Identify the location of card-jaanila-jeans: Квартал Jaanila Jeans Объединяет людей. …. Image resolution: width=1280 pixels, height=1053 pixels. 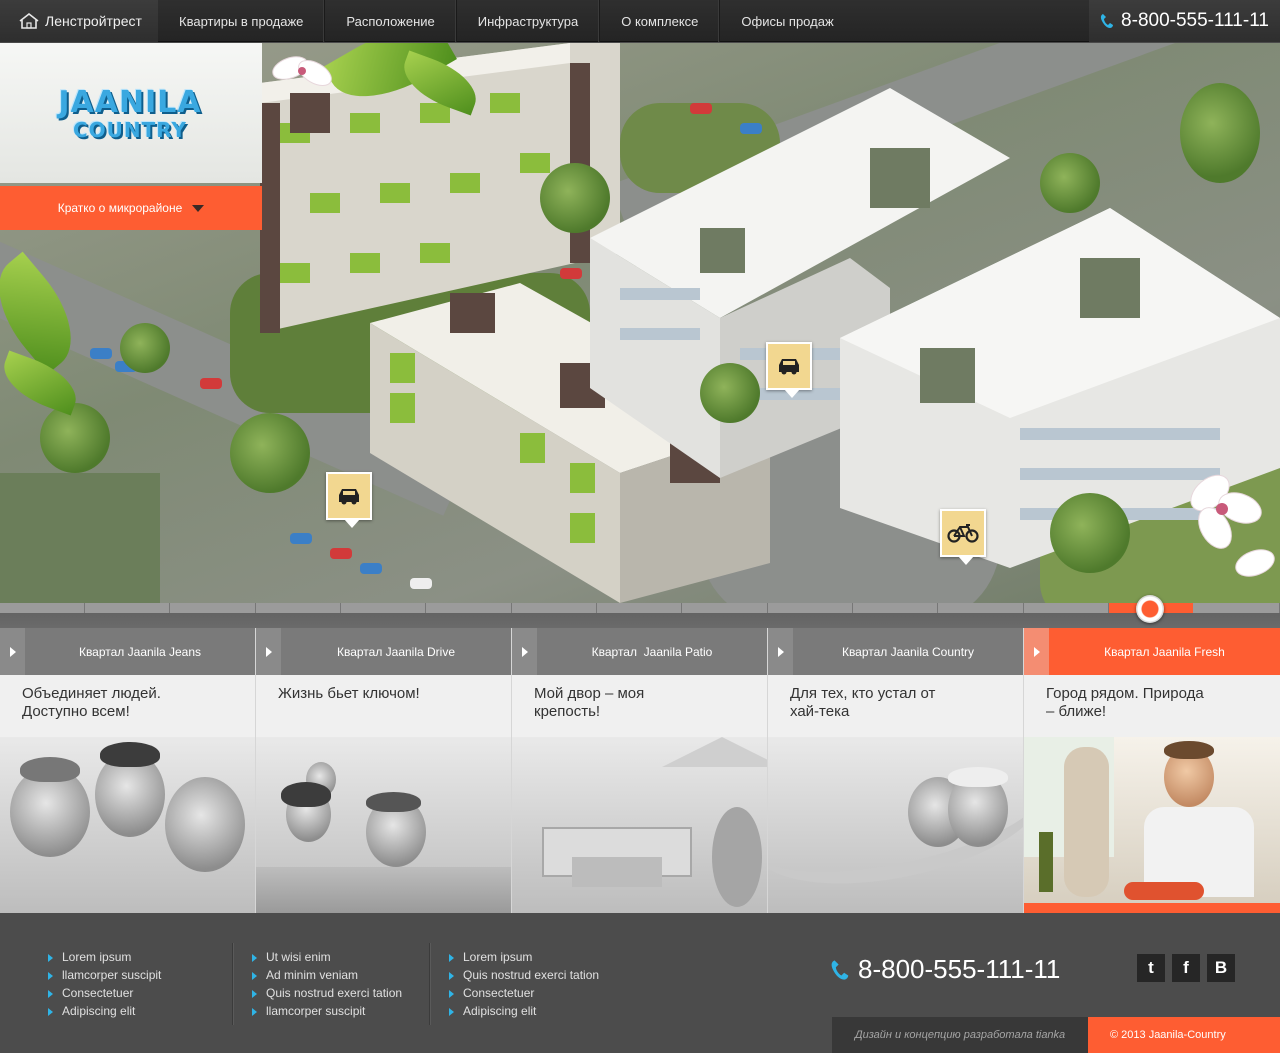
(128, 770).